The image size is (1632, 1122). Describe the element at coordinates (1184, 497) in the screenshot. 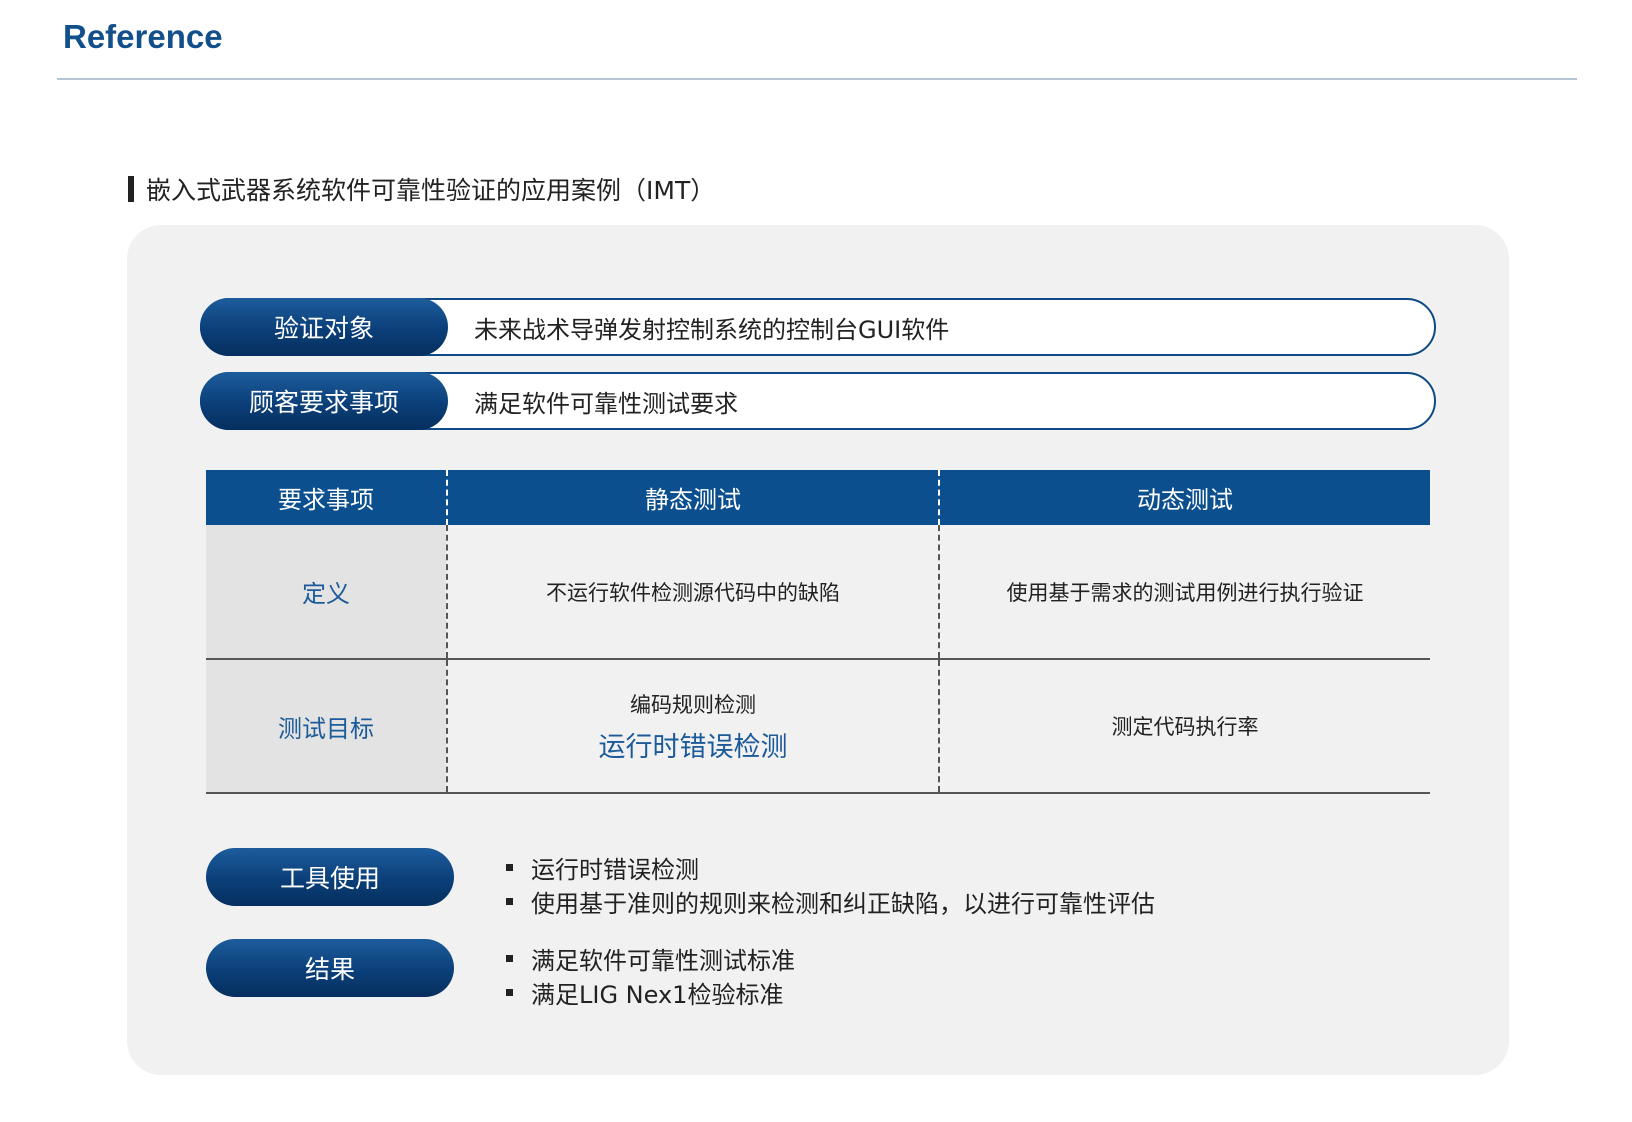

I see `header-dynamic-test: 动态测试` at that location.